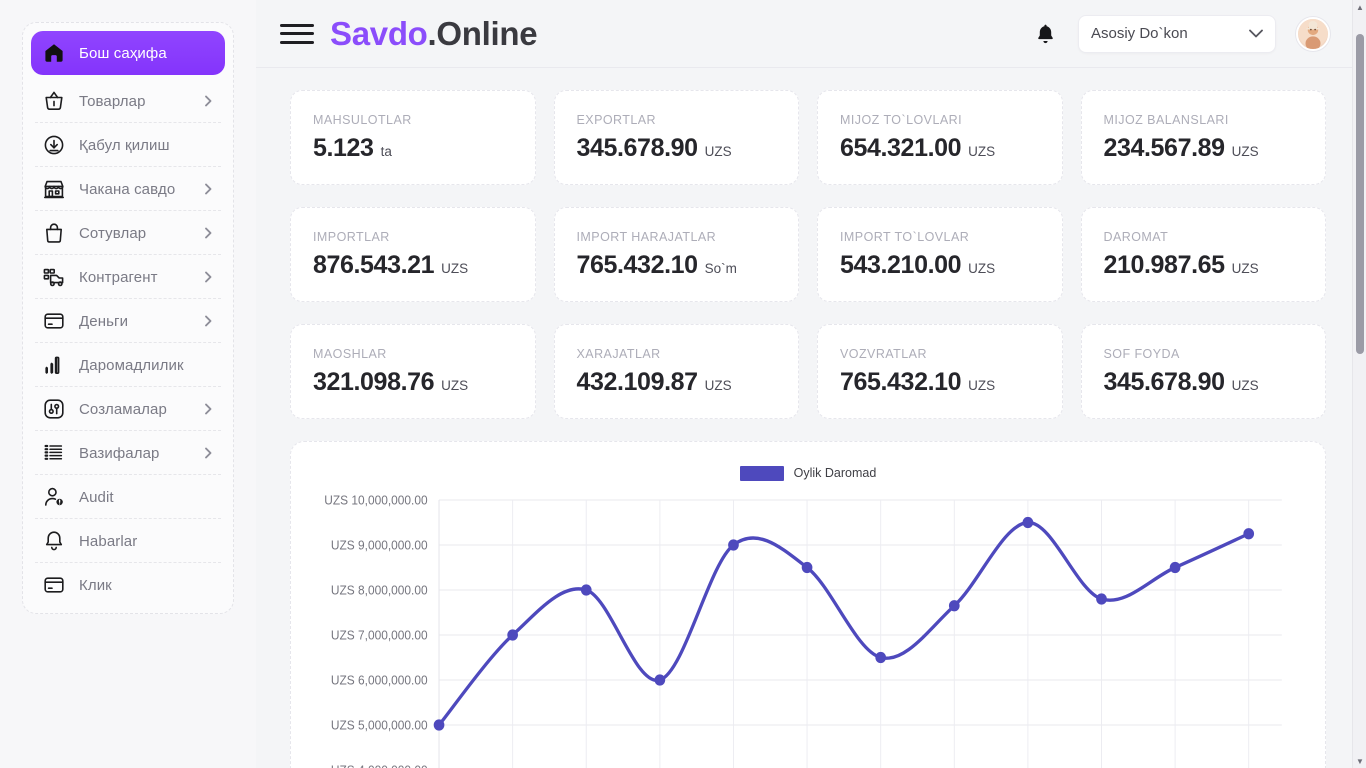 The width and height of the screenshot is (1366, 768). What do you see at coordinates (128, 584) in the screenshot?
I see `sidebar-item-12: Клик` at bounding box center [128, 584].